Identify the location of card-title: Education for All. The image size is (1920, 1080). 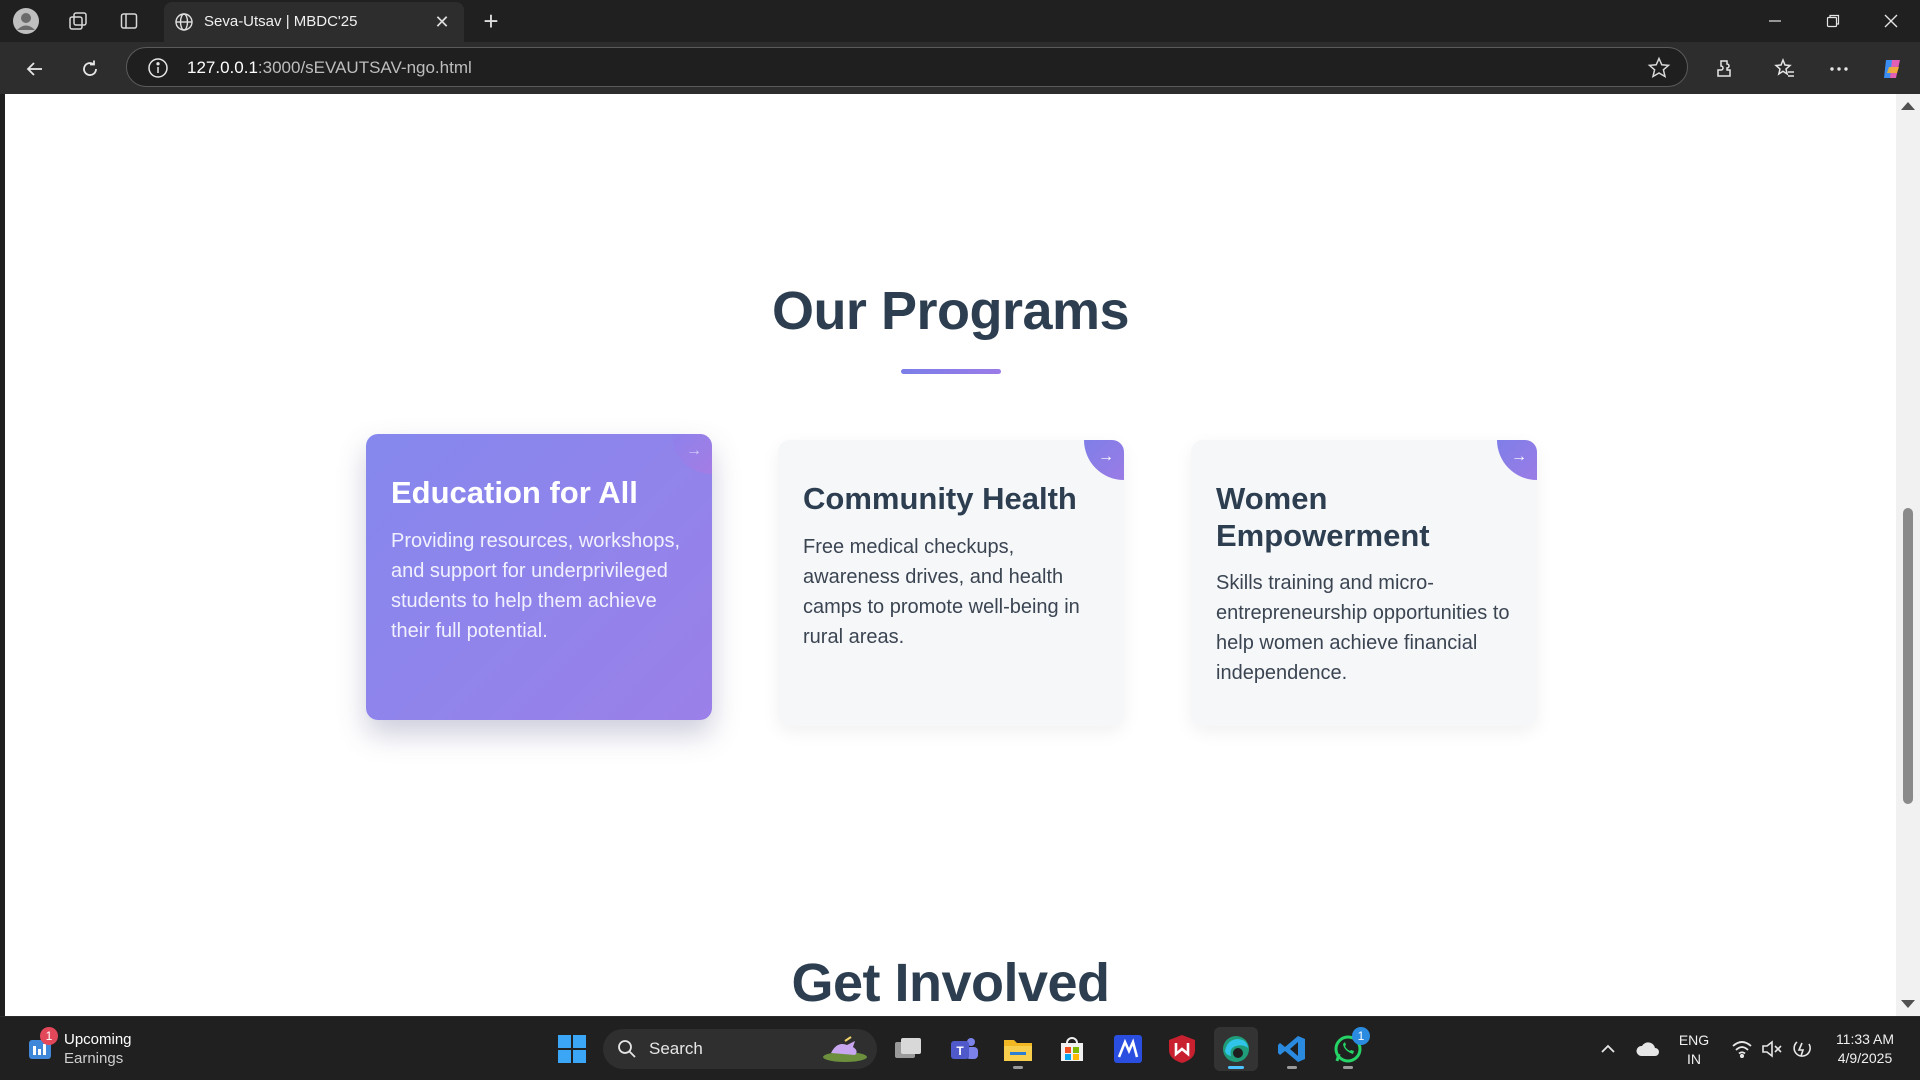
(514, 492).